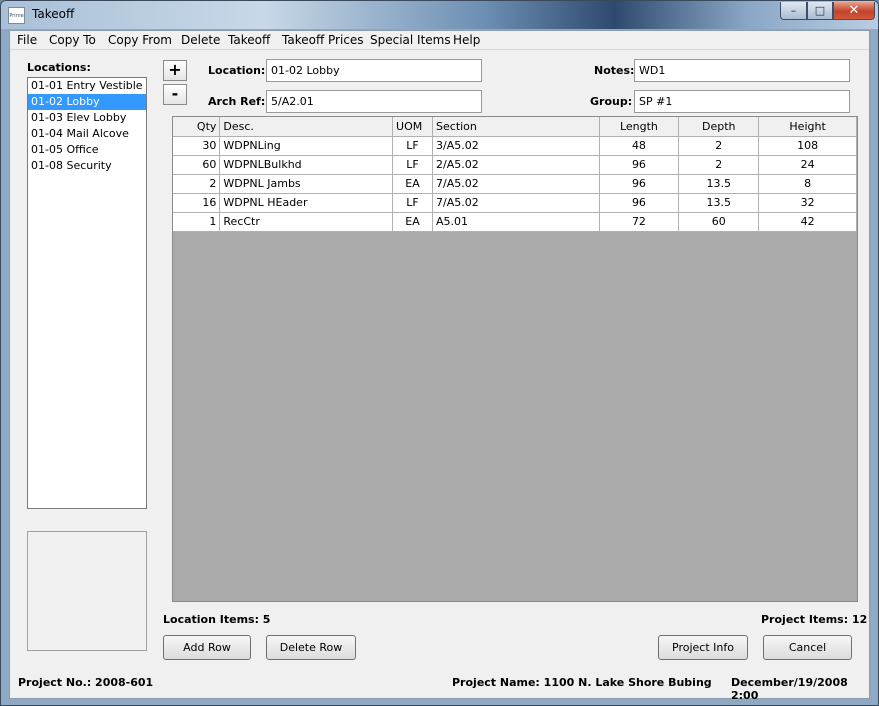 The width and height of the screenshot is (879, 706). Describe the element at coordinates (197, 127) in the screenshot. I see `column-header-qty: Qty` at that location.